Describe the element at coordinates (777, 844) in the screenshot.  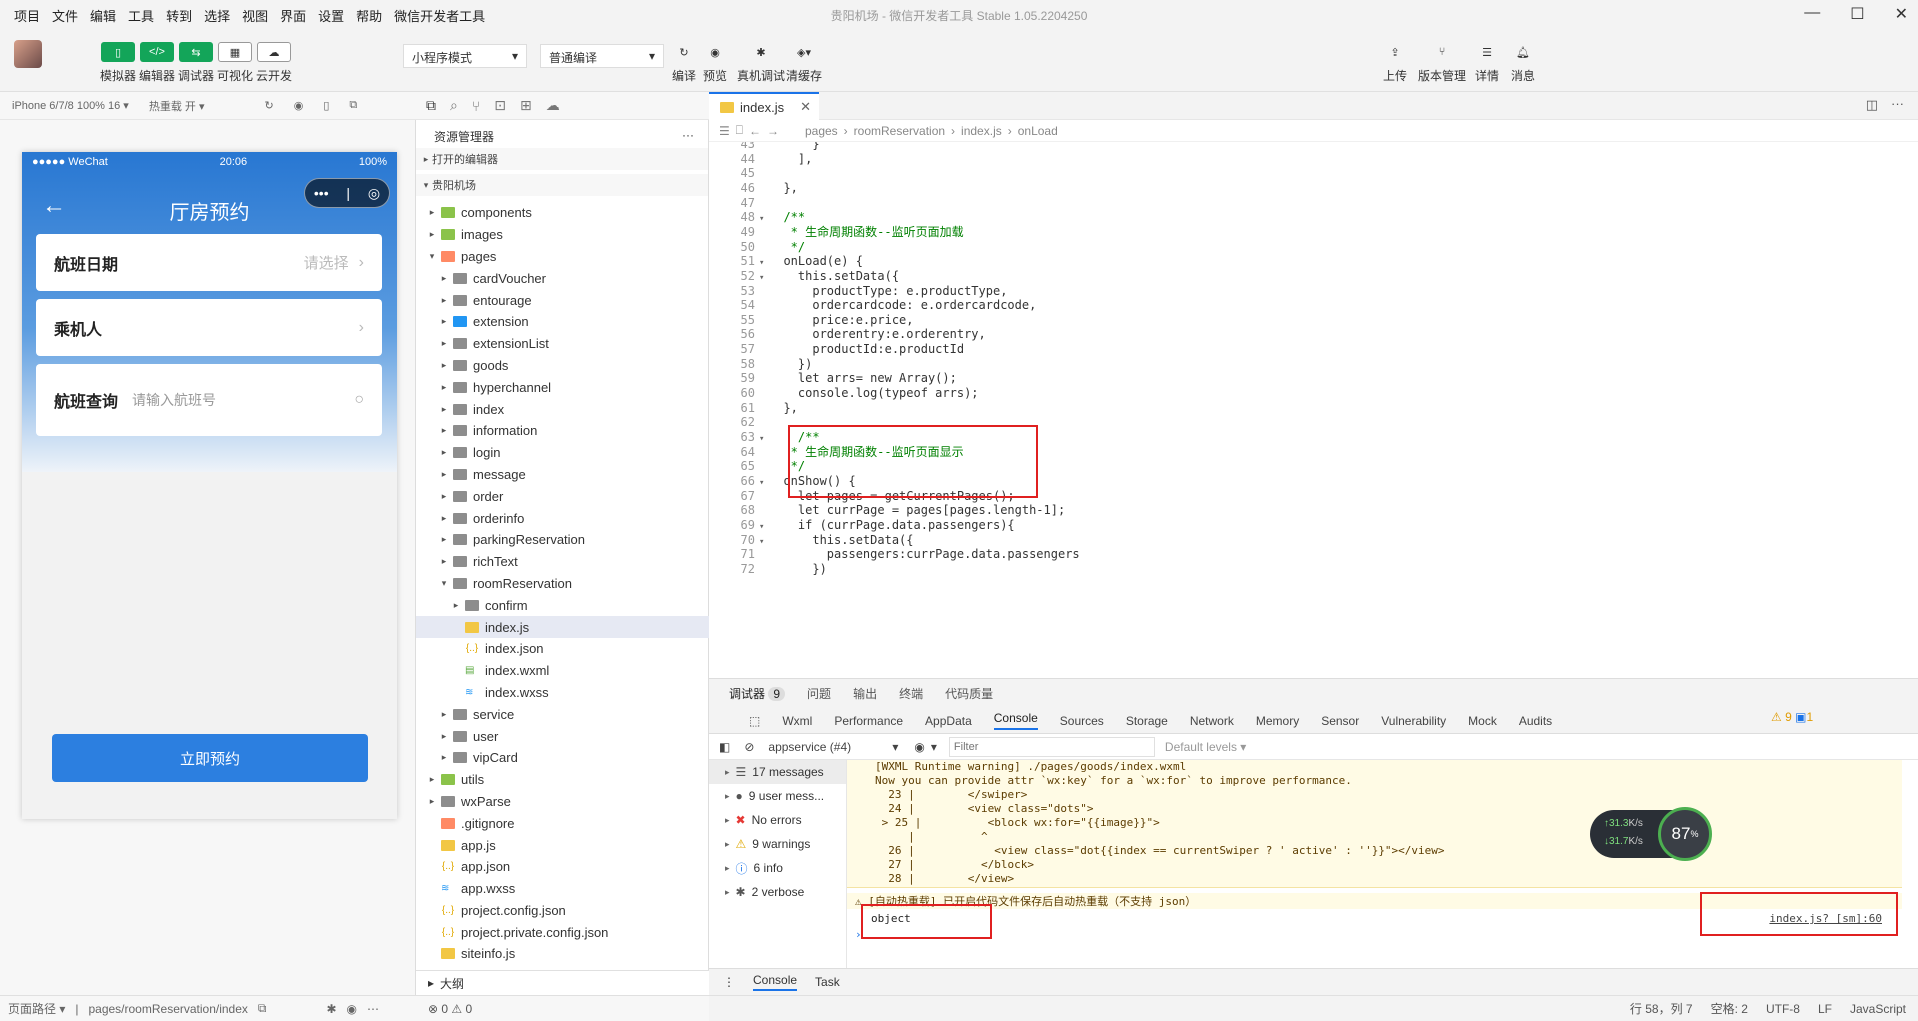
I see `console-filter-item: ▸ ⚠ 9 warnings` at that location.